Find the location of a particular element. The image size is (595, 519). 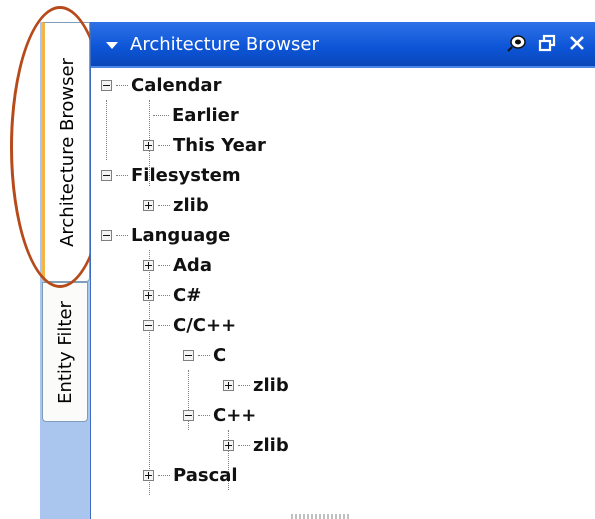

tree-node-label: Earlier is located at coordinates (205, 115).